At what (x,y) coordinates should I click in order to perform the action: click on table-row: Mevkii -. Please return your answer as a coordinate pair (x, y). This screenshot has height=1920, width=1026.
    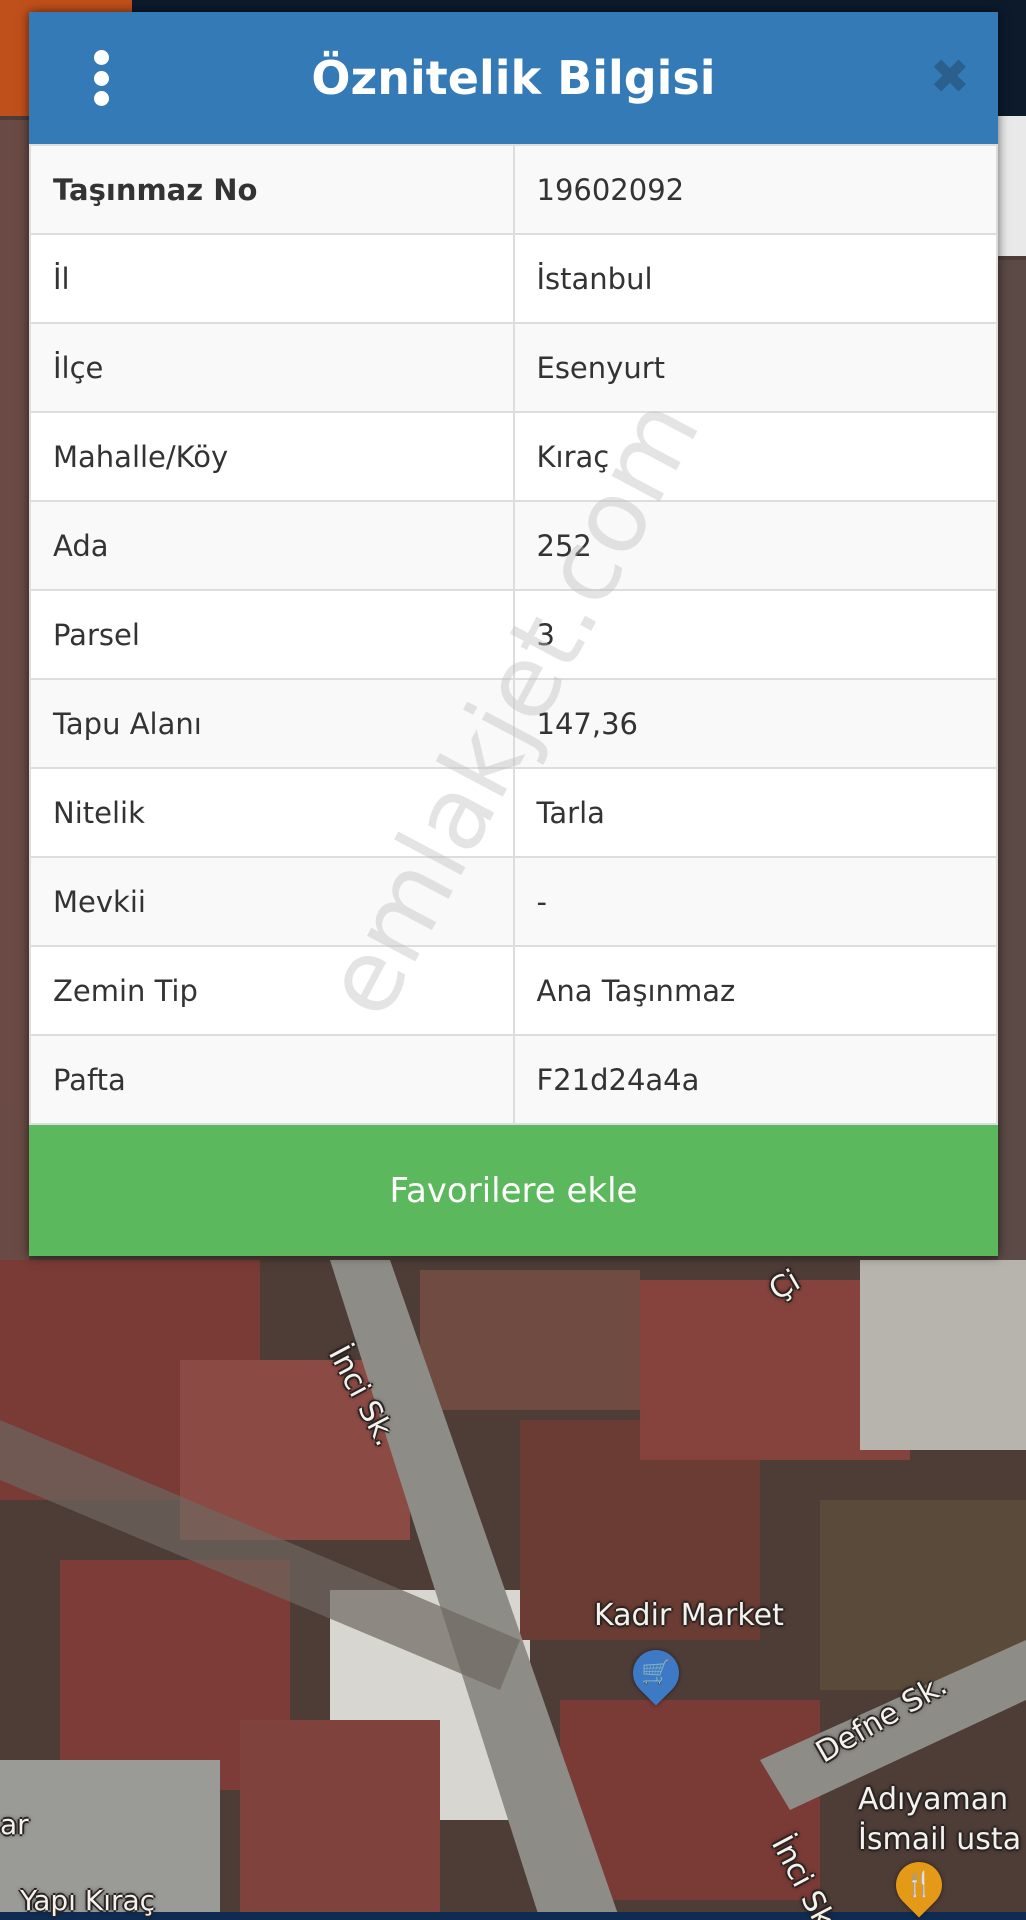
    Looking at the image, I should click on (513, 901).